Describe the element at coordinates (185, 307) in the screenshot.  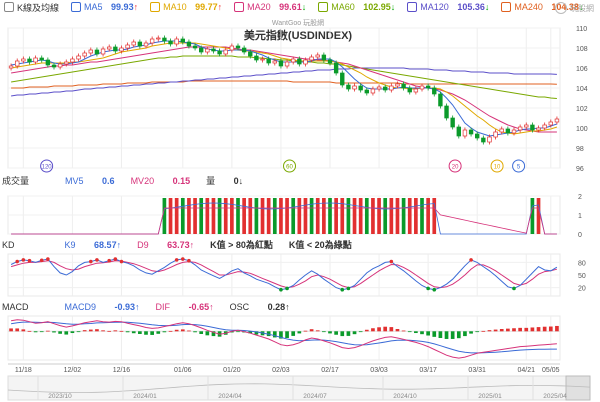
I see `dif-item: DIF -0.65↑` at that location.